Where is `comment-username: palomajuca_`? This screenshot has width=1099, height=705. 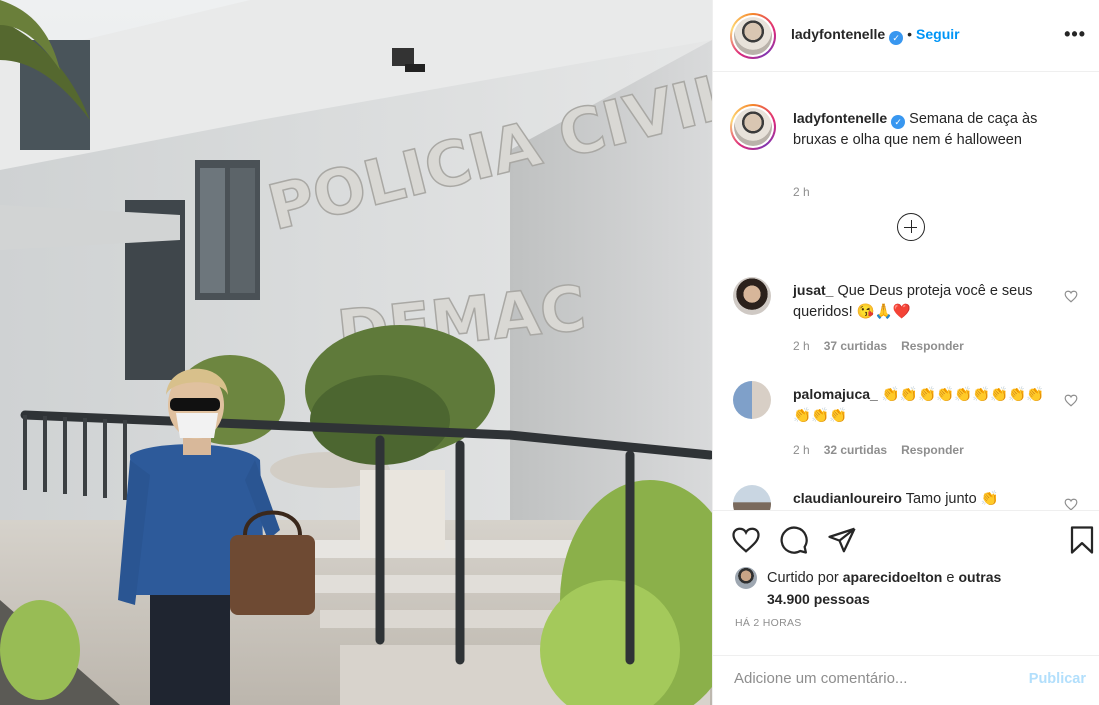
comment-username: palomajuca_ is located at coordinates (835, 394).